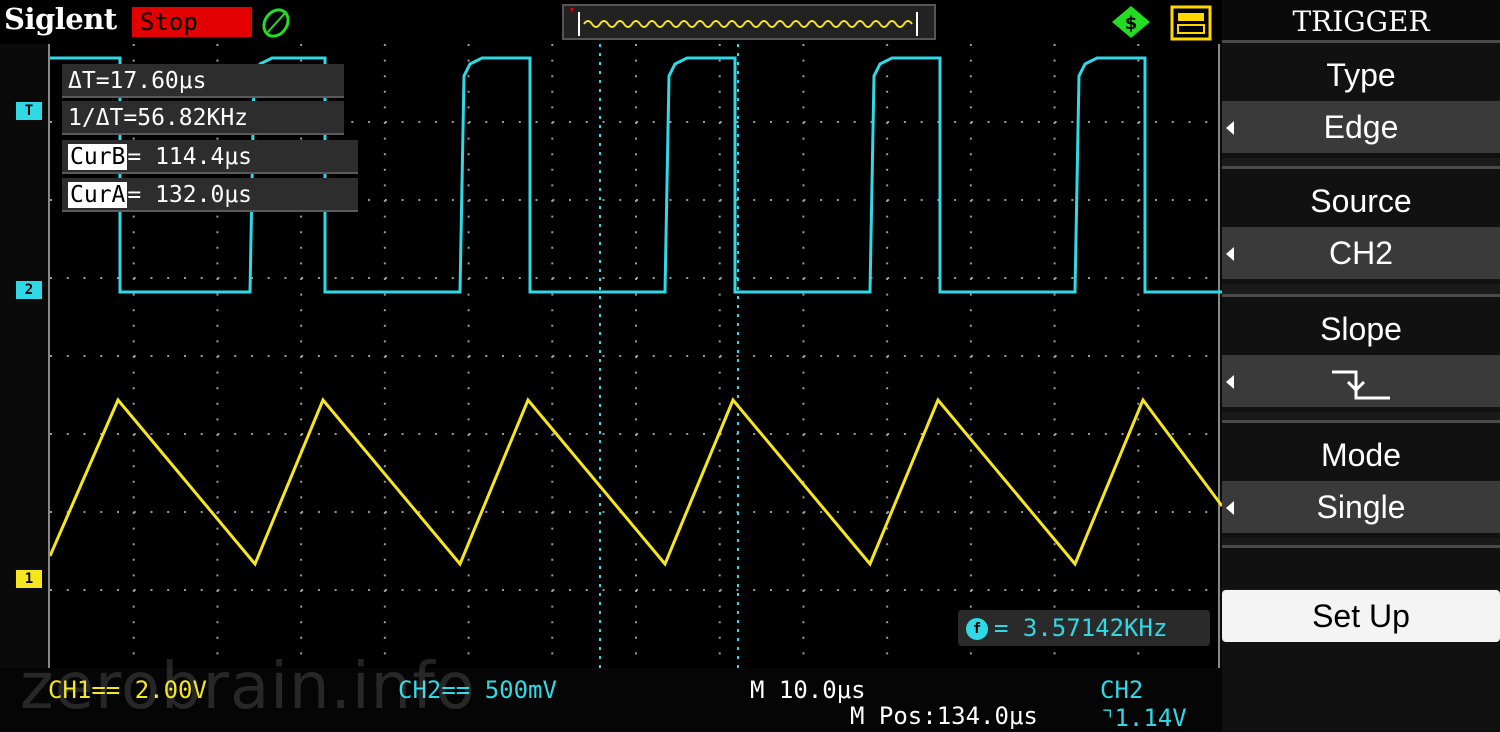  Describe the element at coordinates (1143, 704) in the screenshot. I see `trigger-info-label: CH2 ⌝1.14V` at that location.